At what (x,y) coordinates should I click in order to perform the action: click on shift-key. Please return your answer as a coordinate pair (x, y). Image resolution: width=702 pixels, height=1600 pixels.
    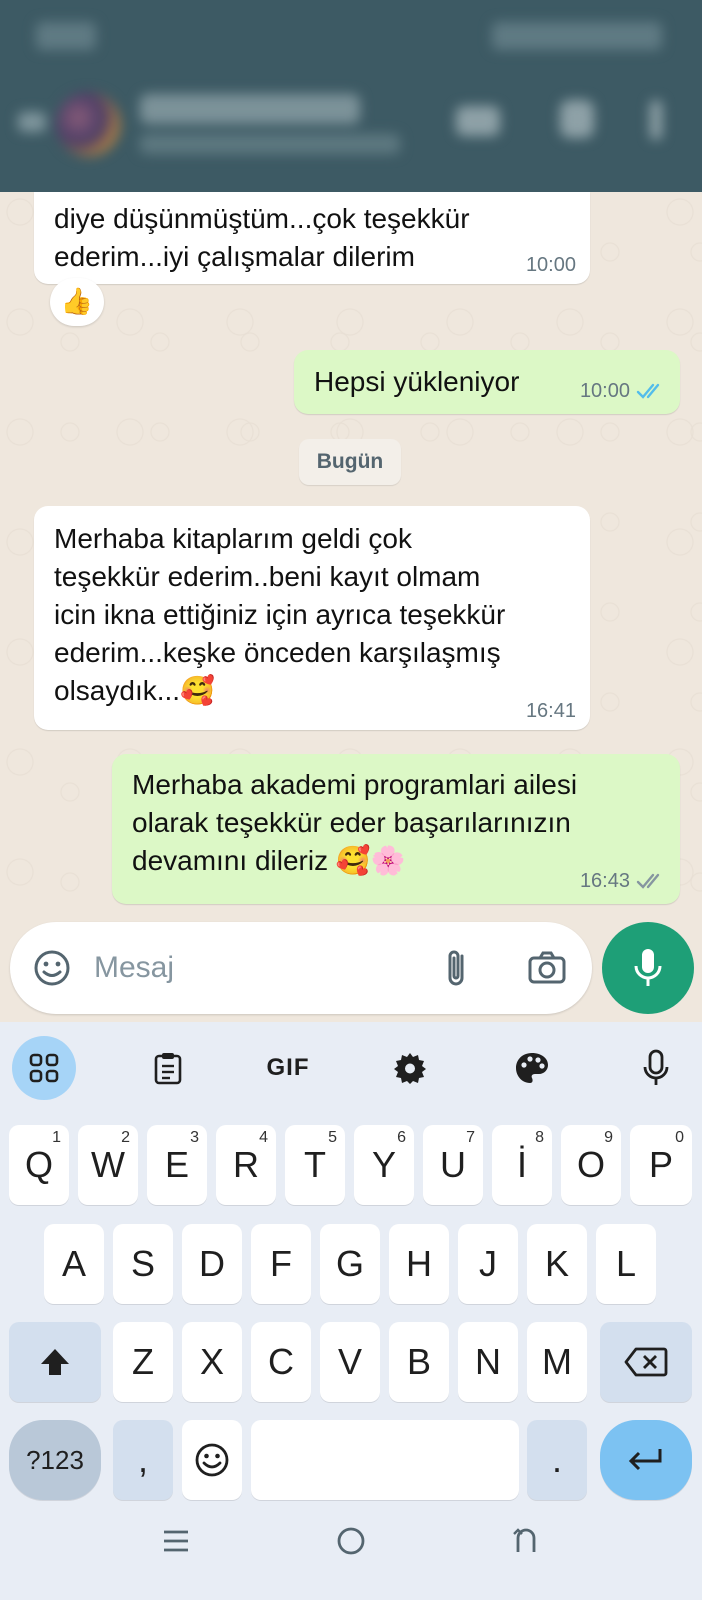
    Looking at the image, I should click on (55, 1362).